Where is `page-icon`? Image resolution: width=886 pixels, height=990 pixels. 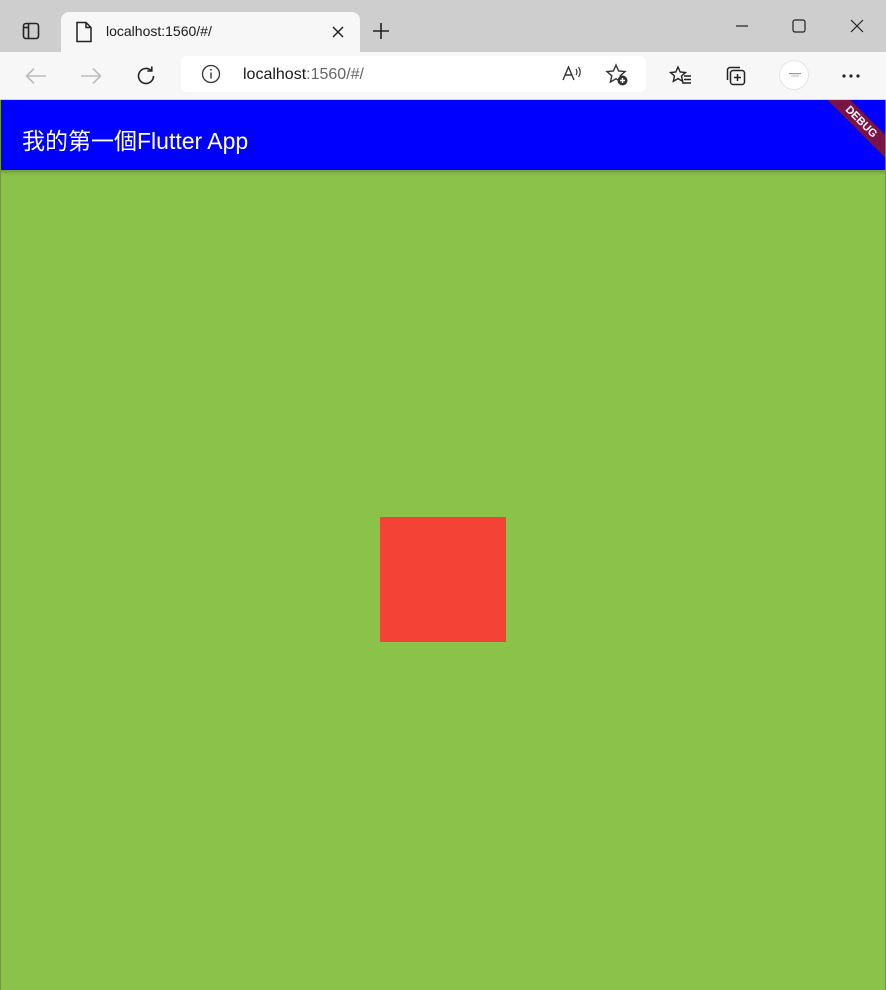
page-icon is located at coordinates (84, 34).